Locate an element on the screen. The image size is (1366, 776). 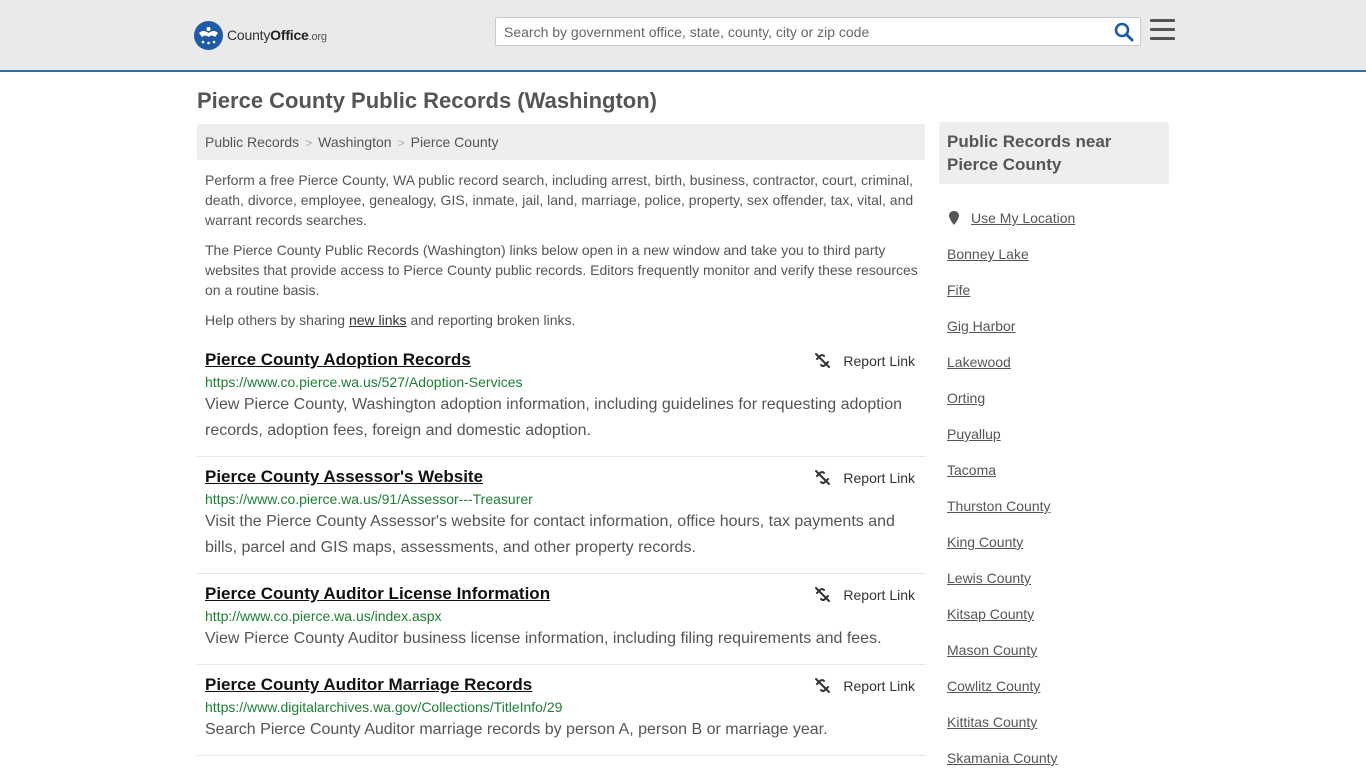
nearby-link-lakewood: Lakewood is located at coordinates (1057, 362).